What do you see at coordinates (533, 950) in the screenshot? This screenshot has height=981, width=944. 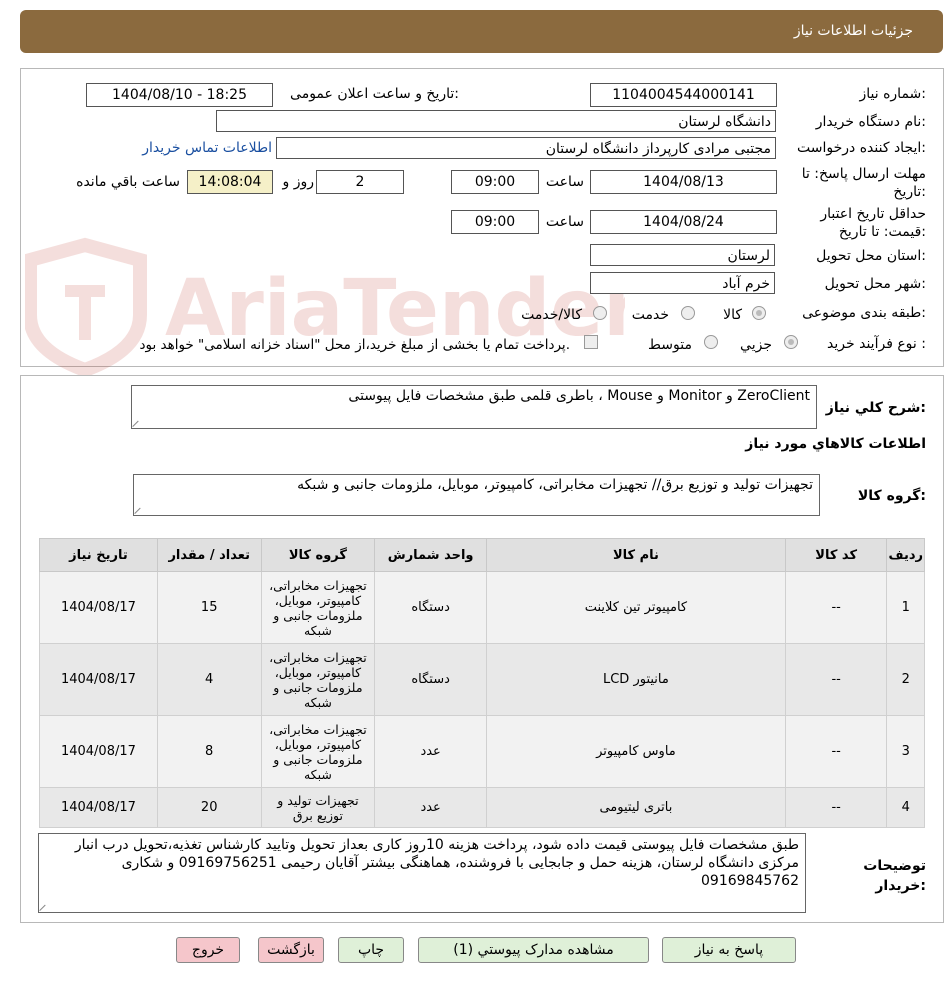 I see `view-attachments-button: مشاهده مدارک پیوستي (1)` at bounding box center [533, 950].